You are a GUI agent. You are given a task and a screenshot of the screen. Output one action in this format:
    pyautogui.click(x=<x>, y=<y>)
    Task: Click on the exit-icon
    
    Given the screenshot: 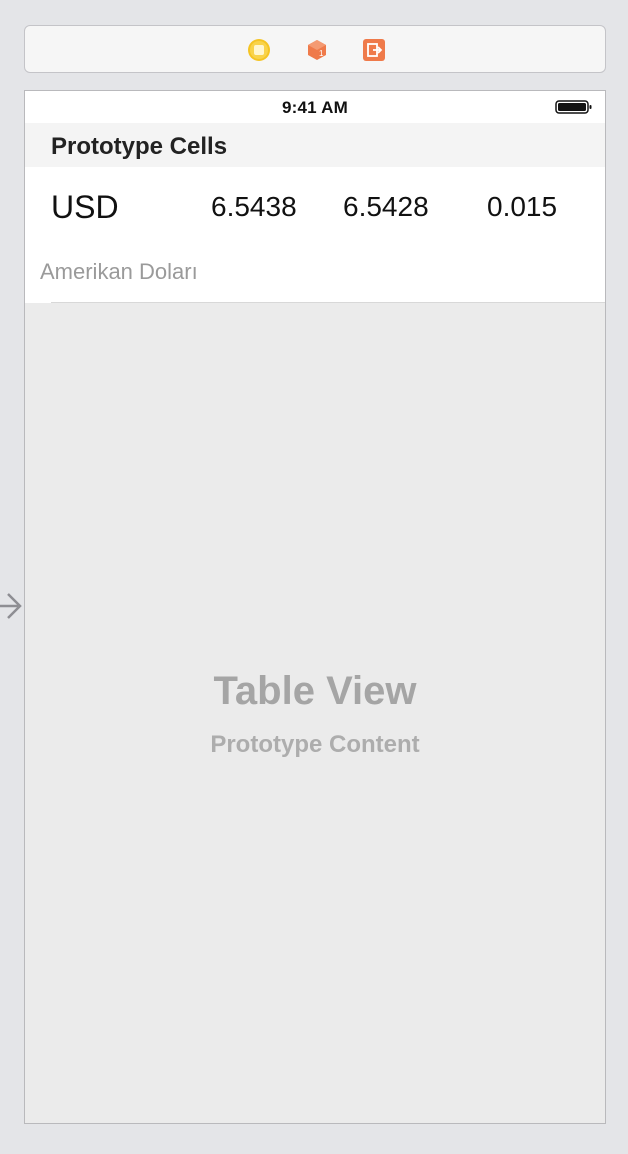 What is the action you would take?
    pyautogui.click(x=374, y=50)
    